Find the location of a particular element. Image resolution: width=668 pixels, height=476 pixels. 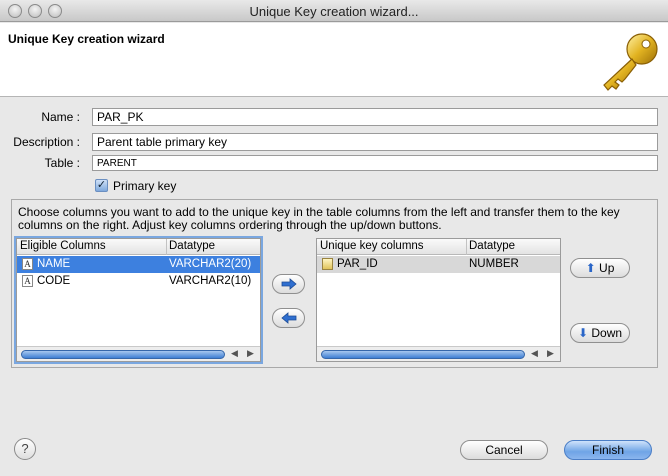

wizard-title: Unique Key creation wizard is located at coordinates (86, 39).